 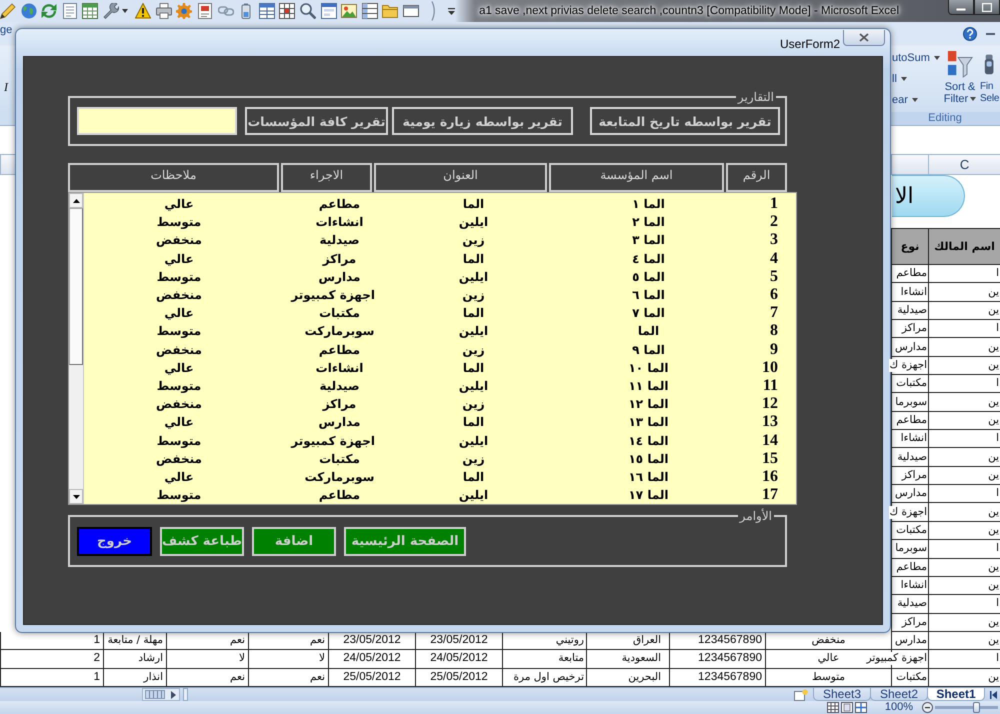 I want to click on right-arrow-icon, so click(x=173, y=694).